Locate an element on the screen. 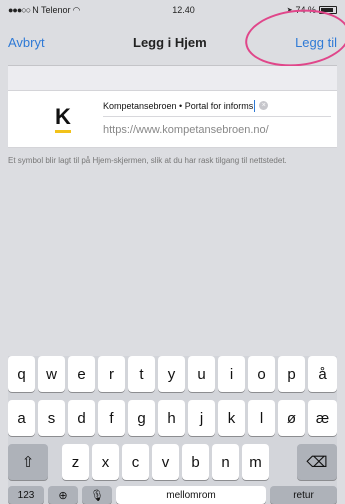 This screenshot has height=504, width=345. key-l: l is located at coordinates (261, 418).